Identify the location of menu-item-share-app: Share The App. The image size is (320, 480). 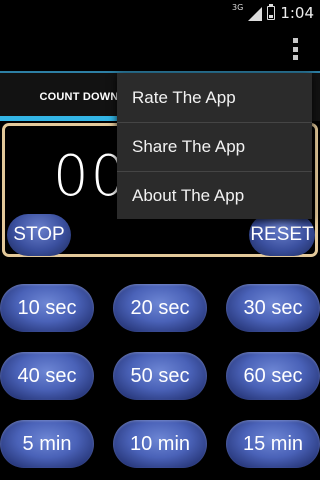
(214, 146).